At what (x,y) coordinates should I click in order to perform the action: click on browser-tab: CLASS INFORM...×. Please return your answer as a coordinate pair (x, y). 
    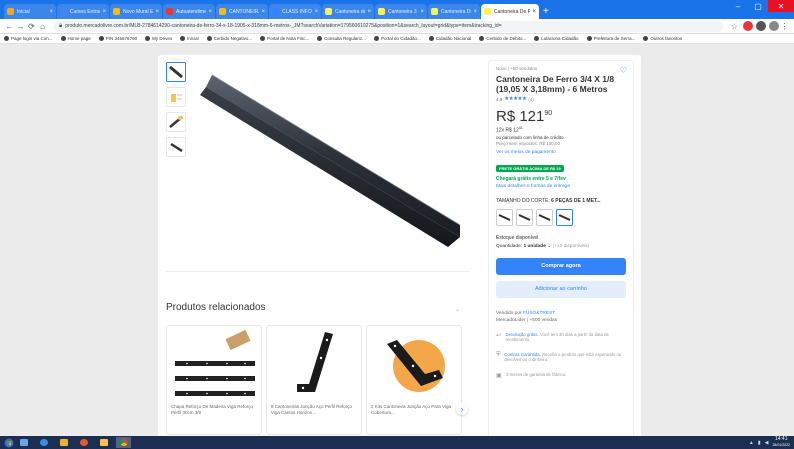
    Looking at the image, I should click on (295, 11).